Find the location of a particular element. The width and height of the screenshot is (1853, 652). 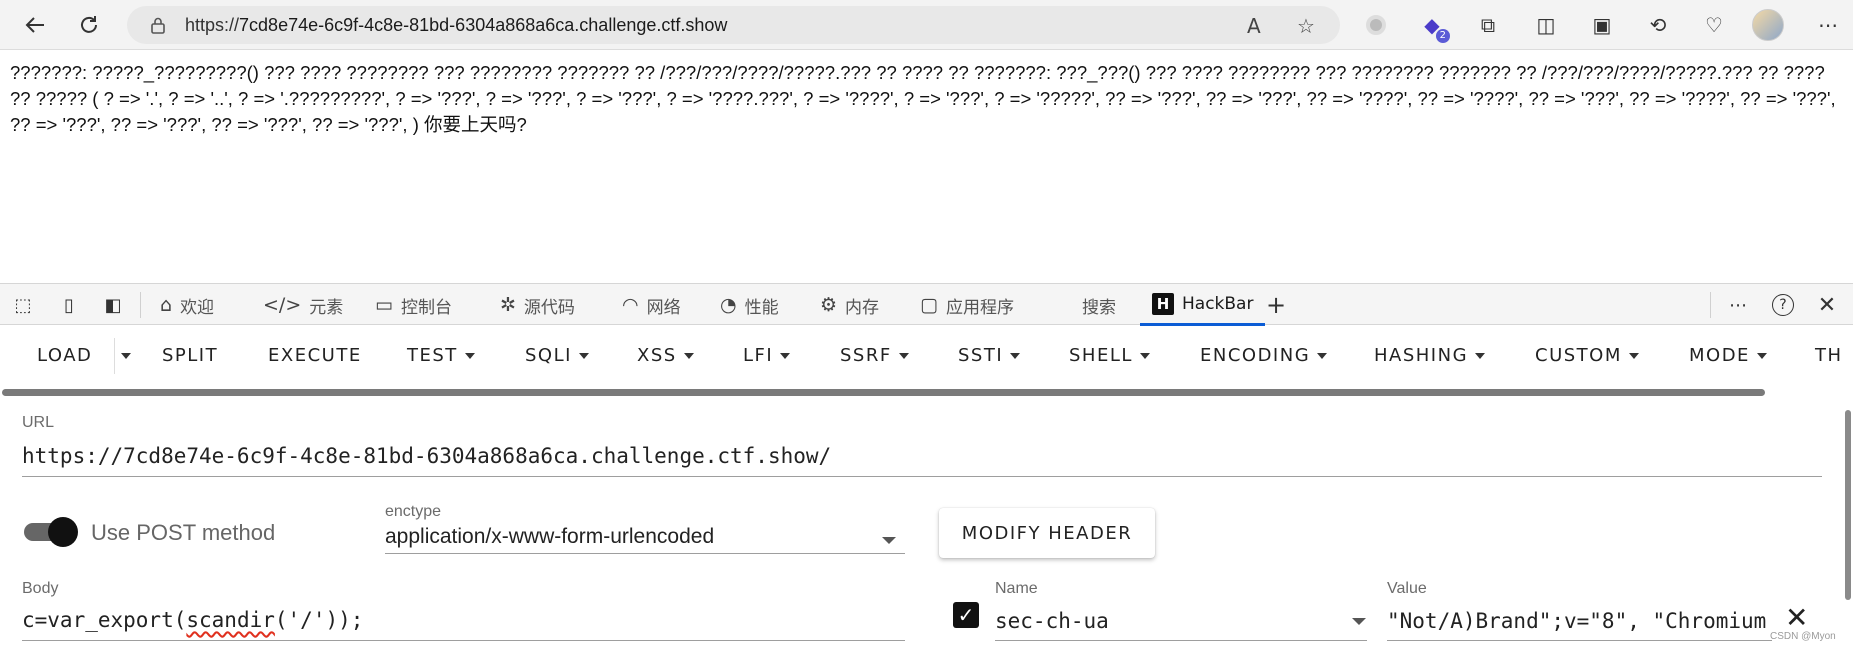

more-menu-icon: ⋯ is located at coordinates (1828, 25).